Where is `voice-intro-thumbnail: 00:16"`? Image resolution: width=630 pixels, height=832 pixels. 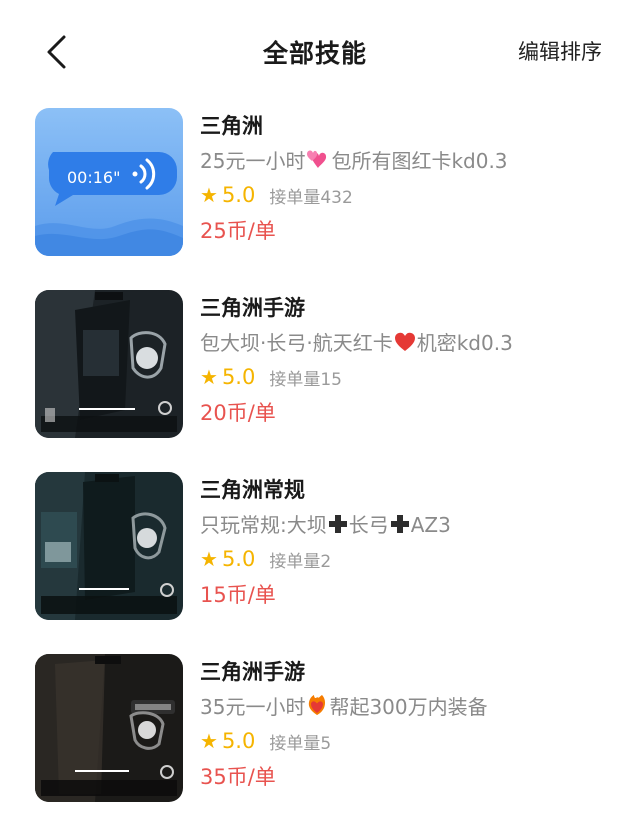 voice-intro-thumbnail: 00:16" is located at coordinates (109, 182).